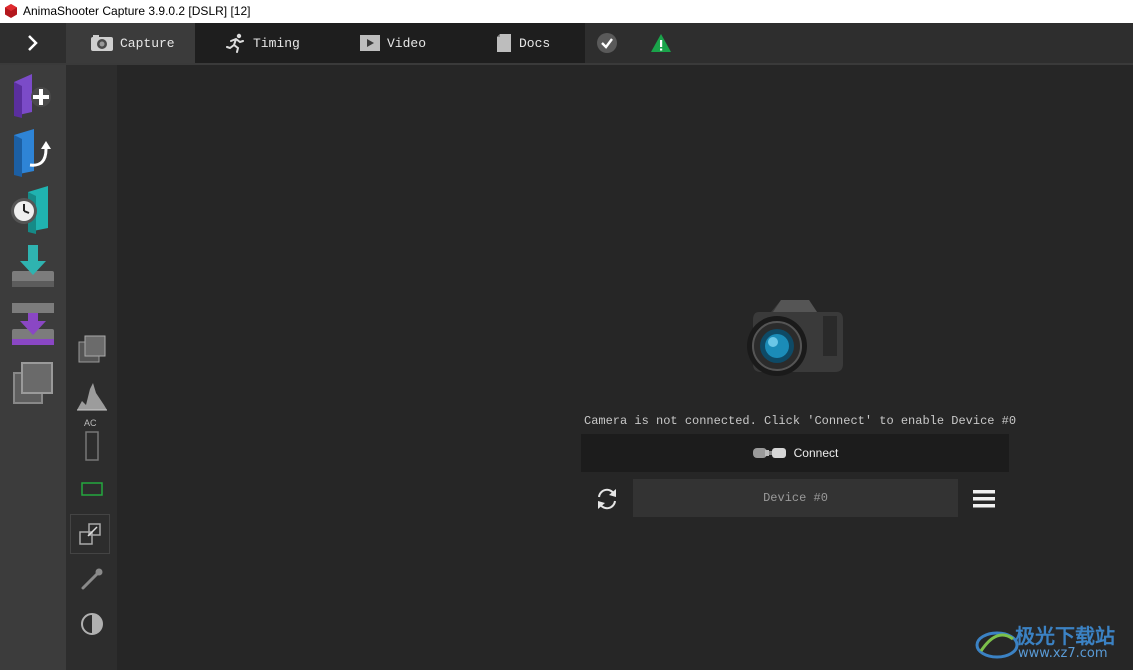 The width and height of the screenshot is (1133, 670). I want to click on status-warning, so click(661, 43).